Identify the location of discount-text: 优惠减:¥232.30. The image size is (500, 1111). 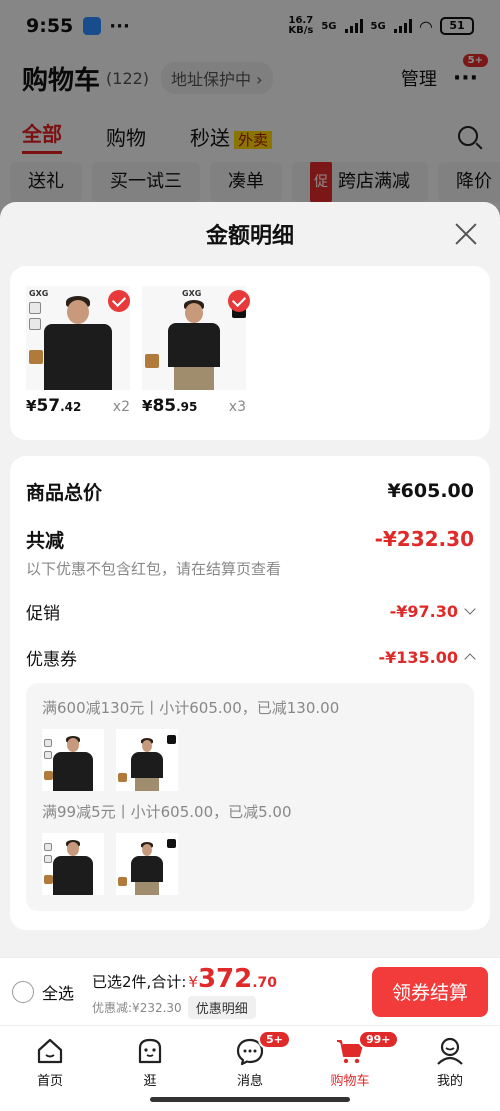
(137, 1008).